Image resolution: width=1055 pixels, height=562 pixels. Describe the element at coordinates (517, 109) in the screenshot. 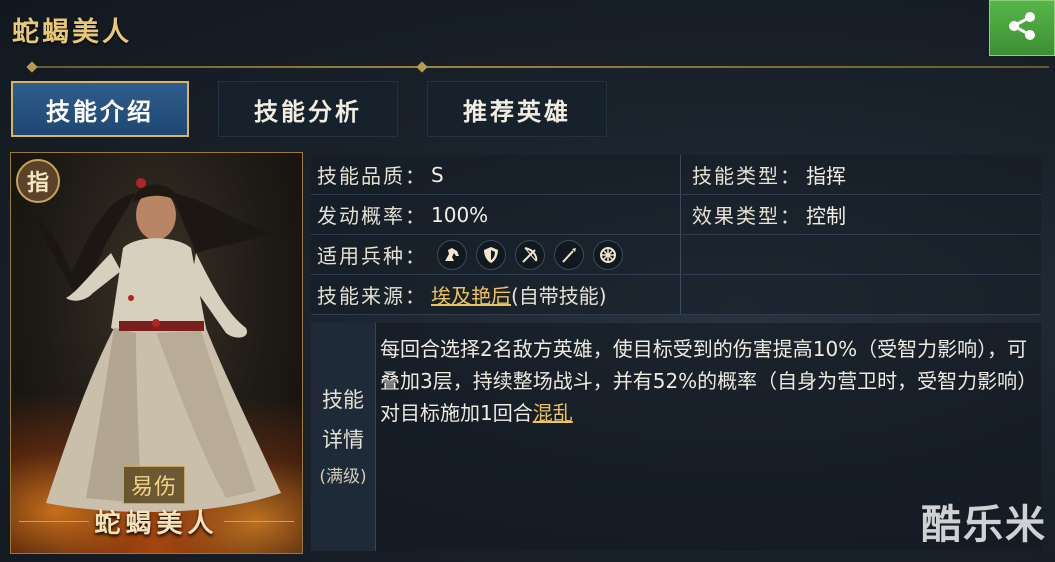

I see `tab-recommended-heroes: 推荐英雄` at that location.